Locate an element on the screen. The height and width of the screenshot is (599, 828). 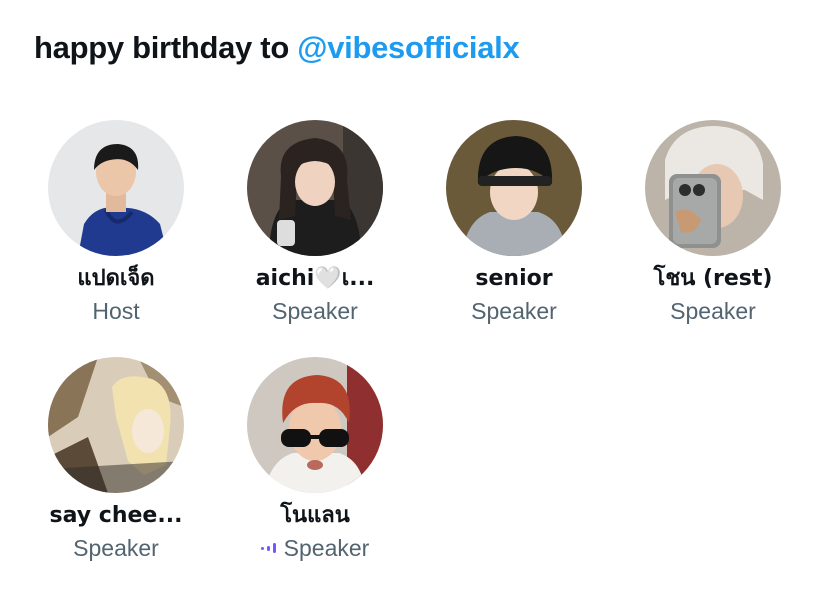
participant-card: แปดเจ็ด Host is located at coordinates (116, 222).